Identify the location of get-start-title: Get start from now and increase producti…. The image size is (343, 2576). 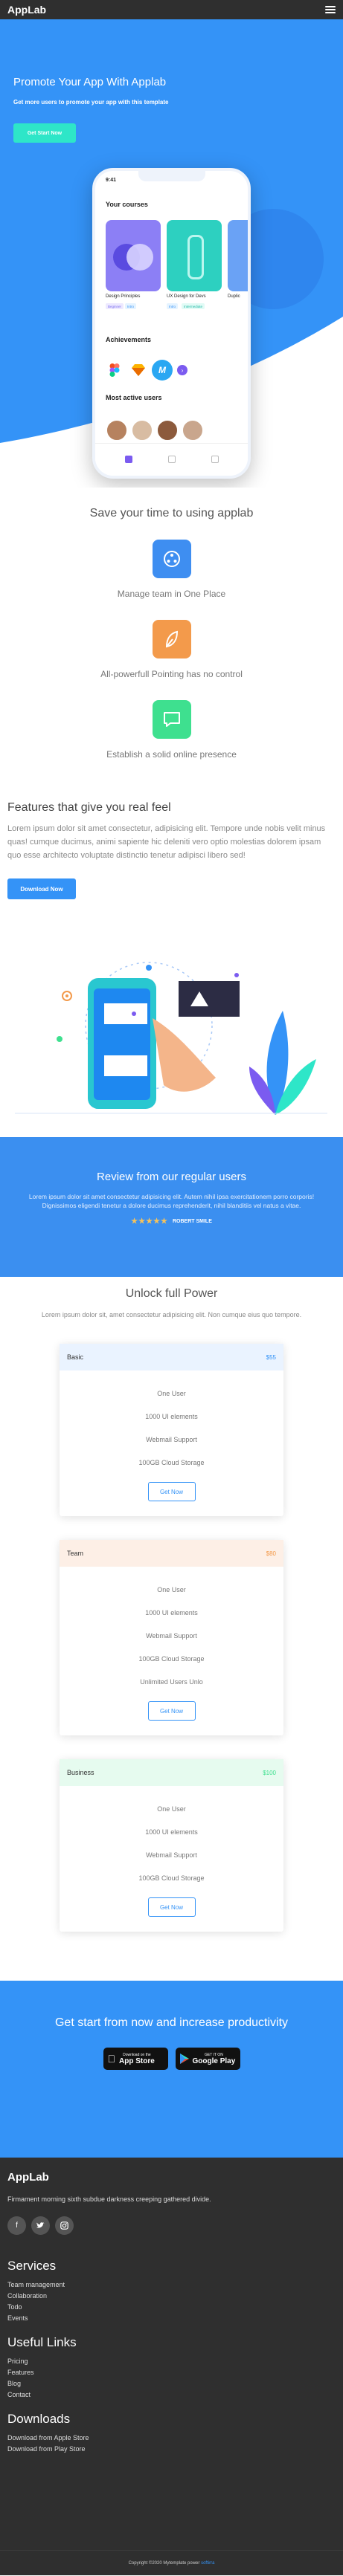
(171, 2023).